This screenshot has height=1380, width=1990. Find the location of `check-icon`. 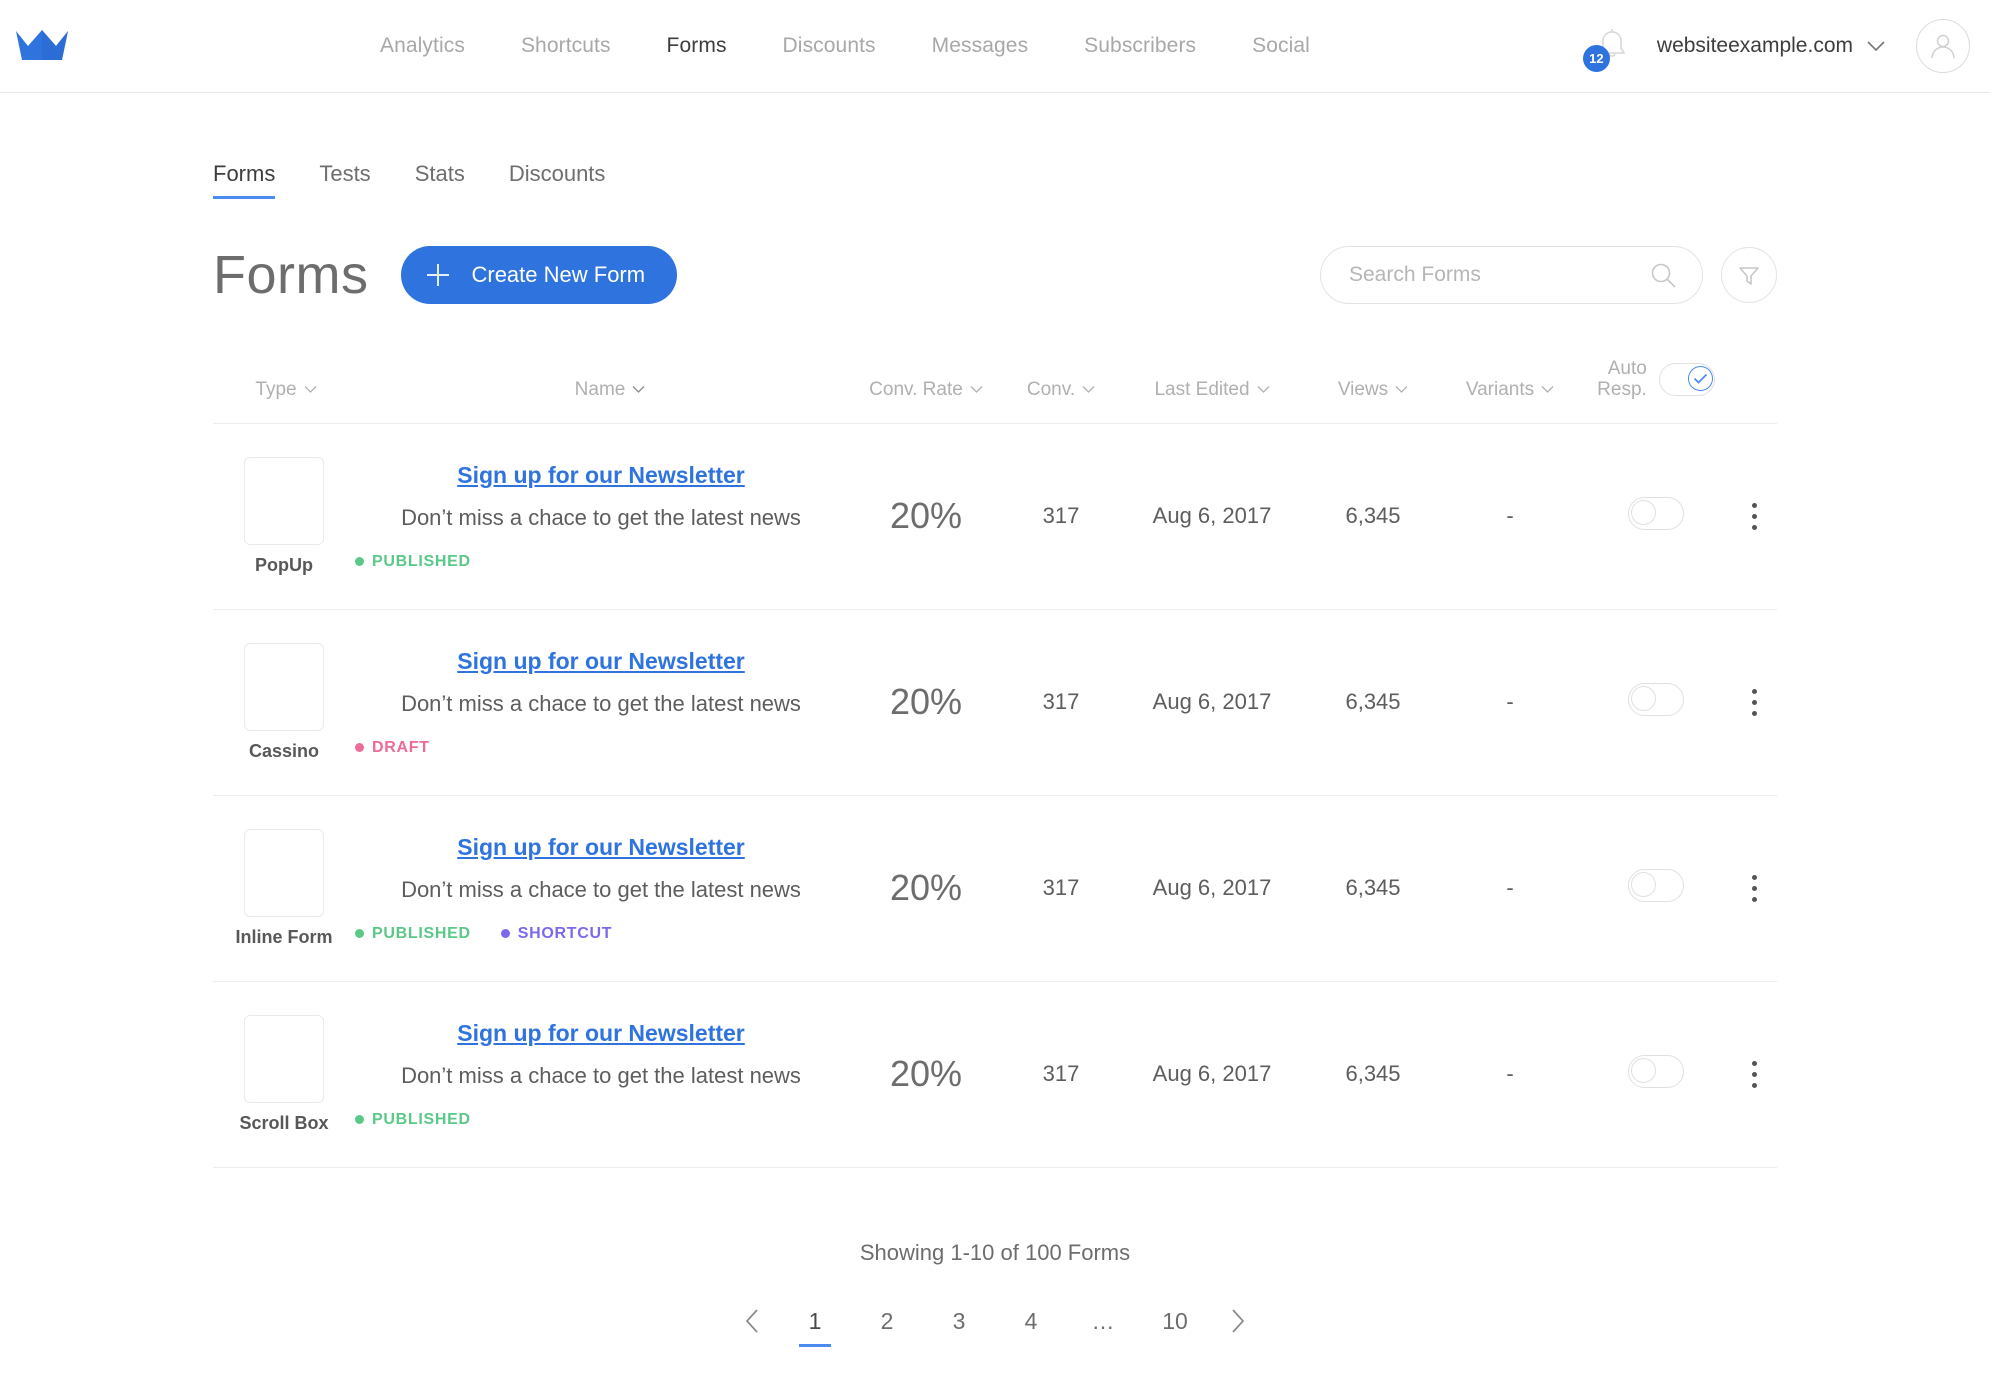

check-icon is located at coordinates (1700, 378).